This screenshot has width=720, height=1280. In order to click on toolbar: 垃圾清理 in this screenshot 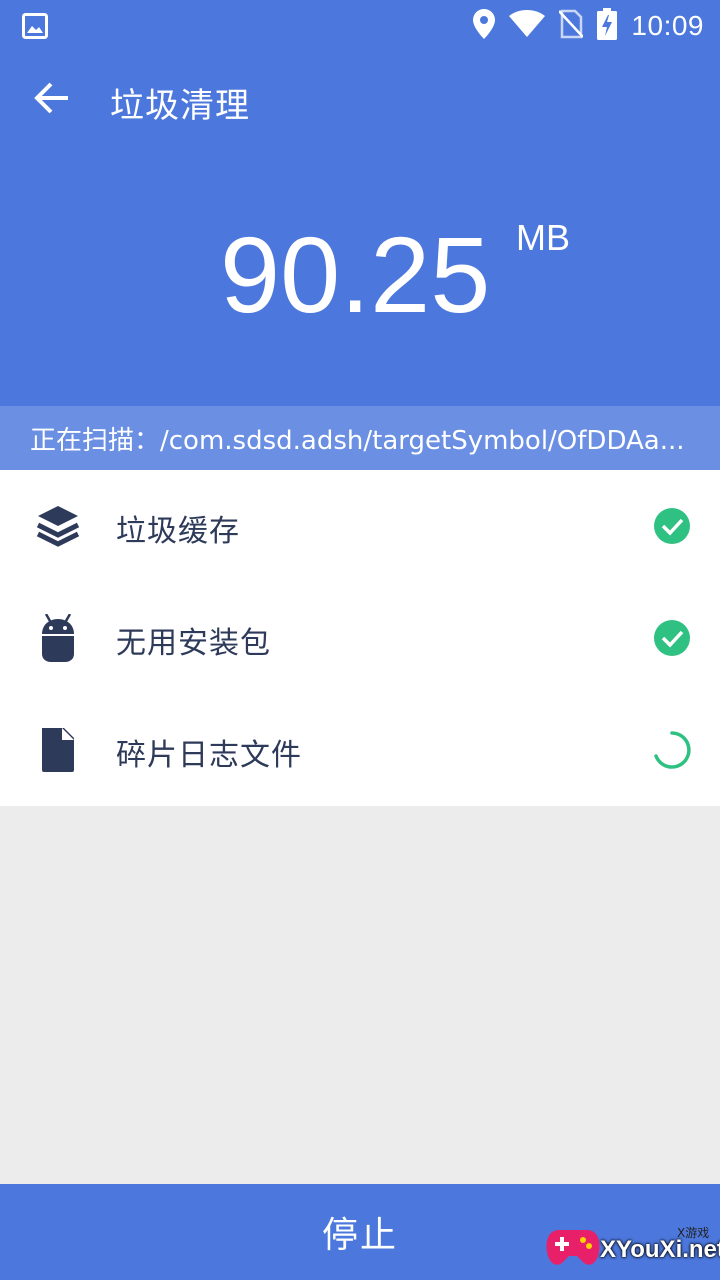, I will do `click(360, 98)`.